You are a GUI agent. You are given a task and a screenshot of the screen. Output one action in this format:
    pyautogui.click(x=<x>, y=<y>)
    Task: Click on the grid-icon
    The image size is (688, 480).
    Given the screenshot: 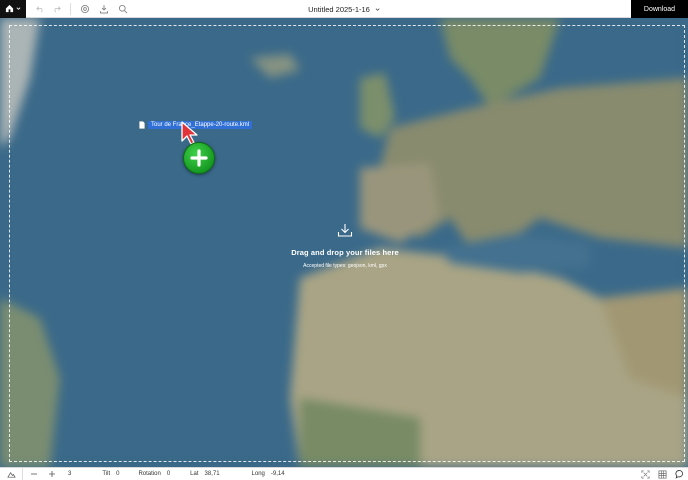 What is the action you would take?
    pyautogui.click(x=662, y=474)
    